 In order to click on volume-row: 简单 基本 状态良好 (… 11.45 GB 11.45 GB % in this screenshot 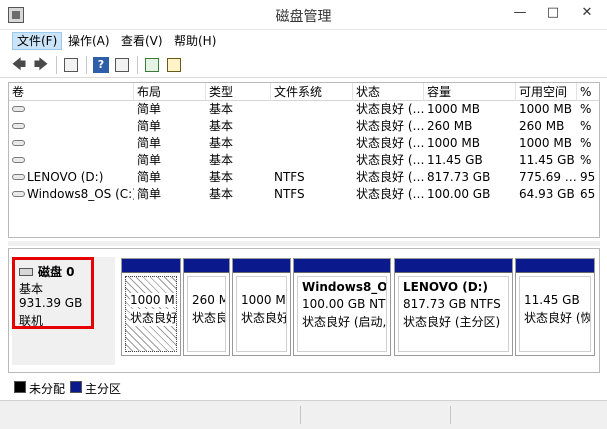, I will do `click(304, 160)`.